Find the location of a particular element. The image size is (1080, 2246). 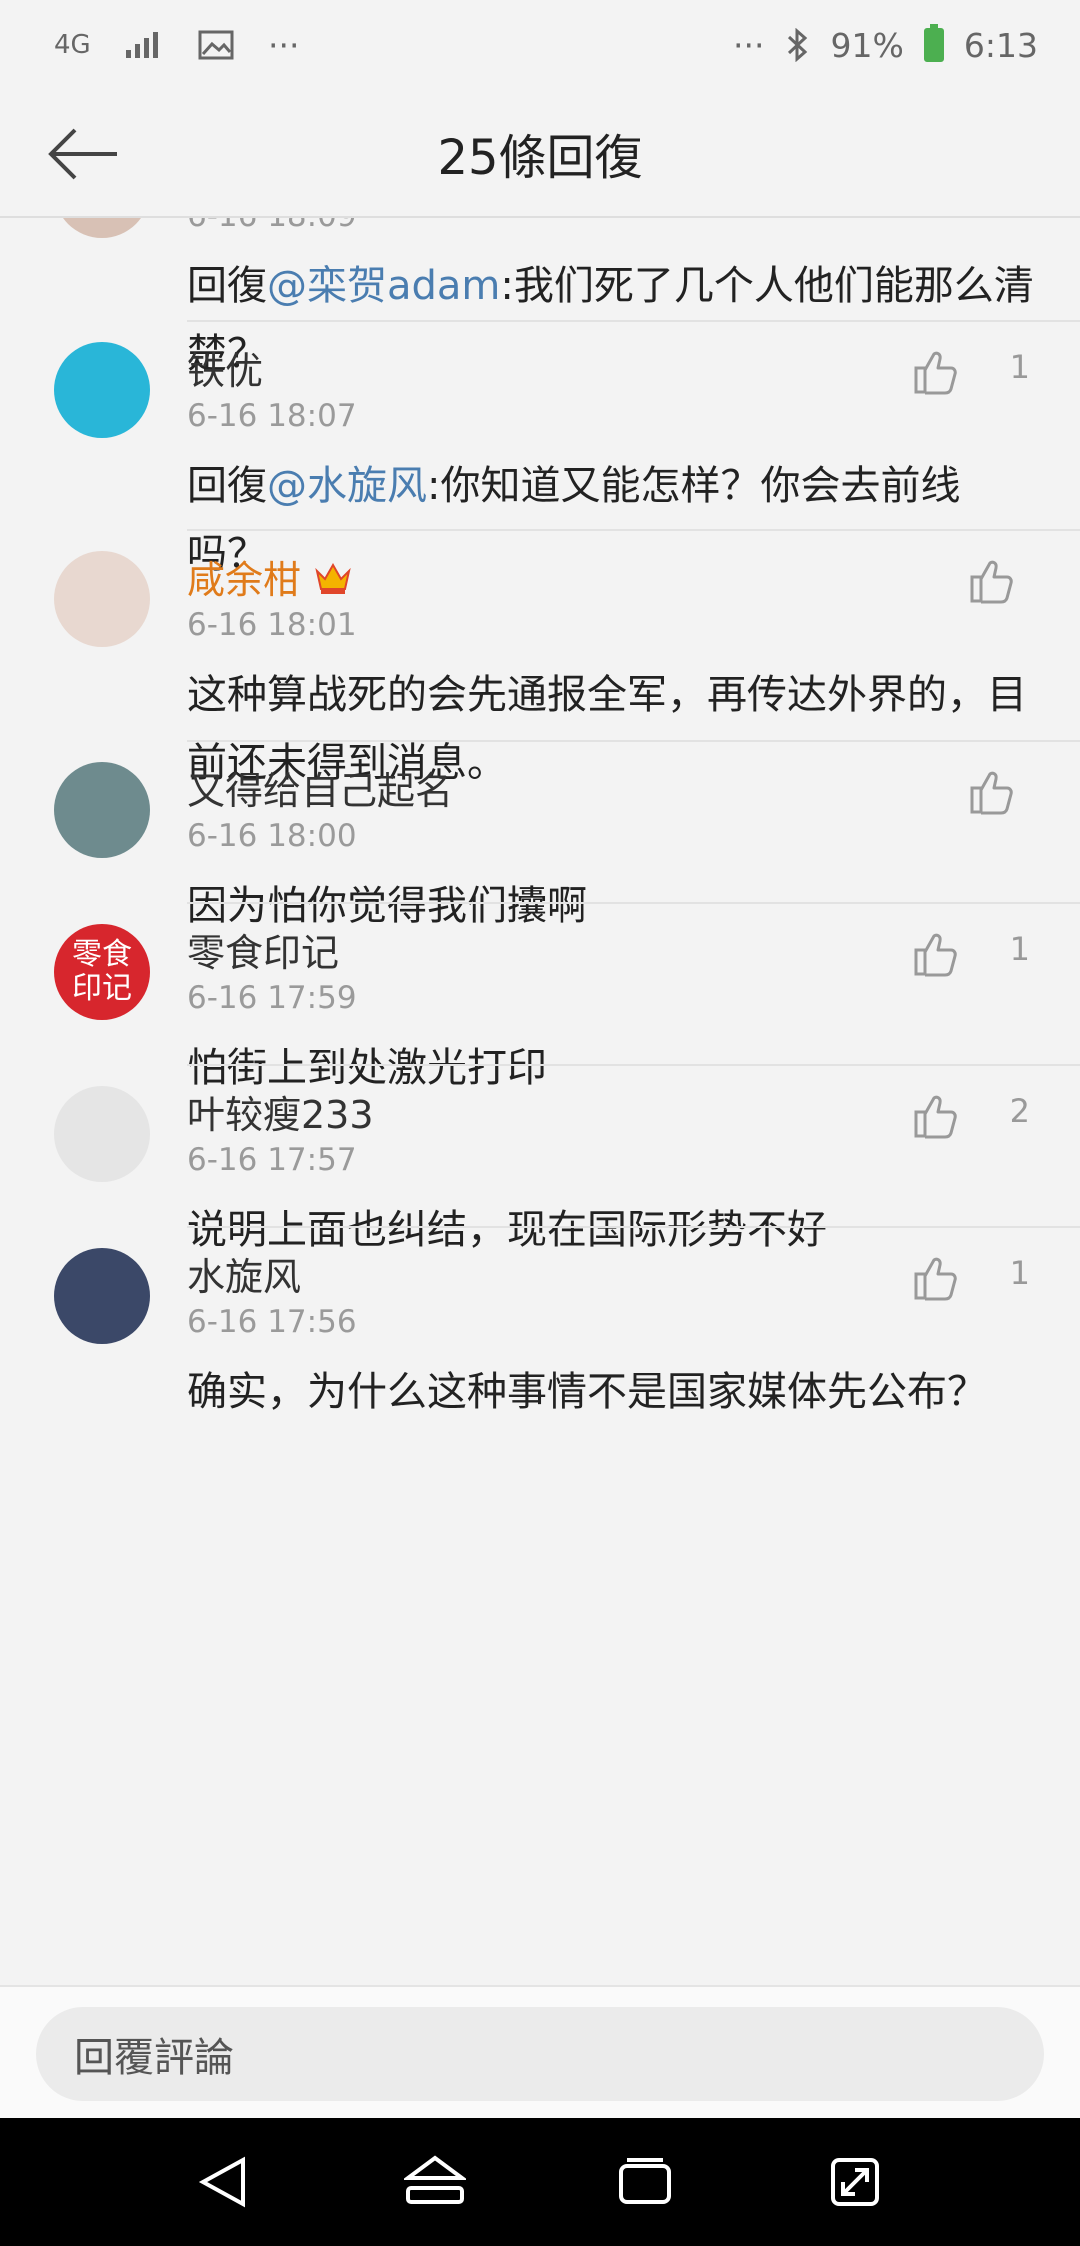

comment-author: 咸余柑 is located at coordinates (270, 576).